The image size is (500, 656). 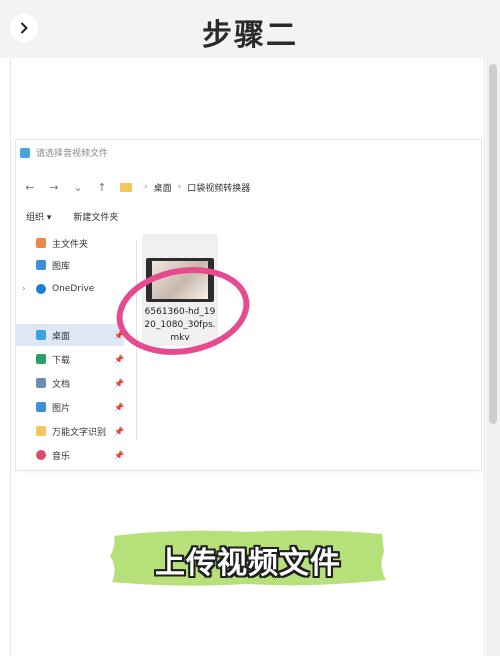 I want to click on sidebar-item-label: 万能文字识别, so click(x=79, y=432).